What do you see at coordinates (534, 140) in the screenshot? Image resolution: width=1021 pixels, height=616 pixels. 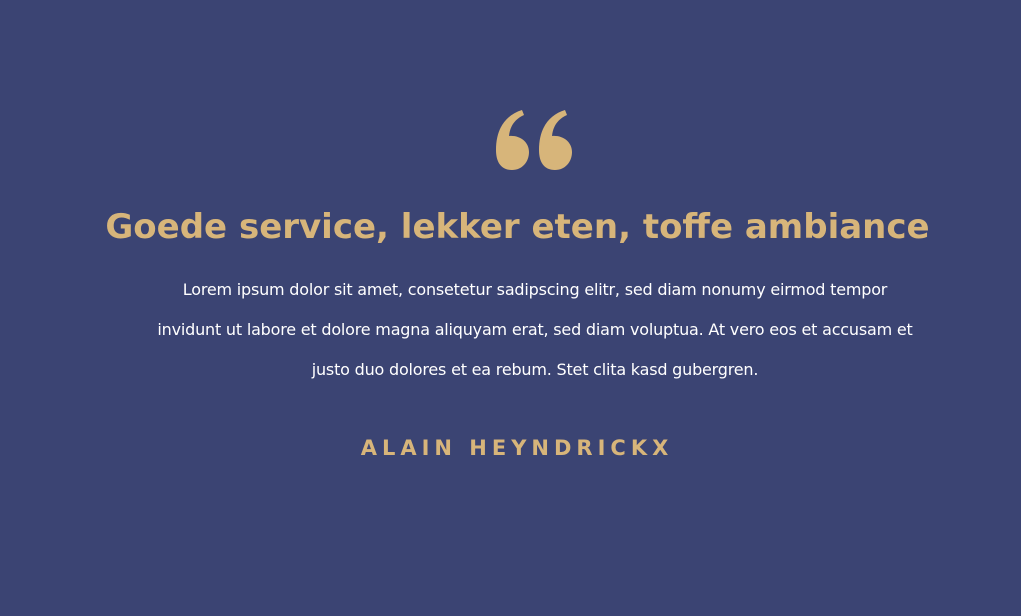 I see `quote-icon` at bounding box center [534, 140].